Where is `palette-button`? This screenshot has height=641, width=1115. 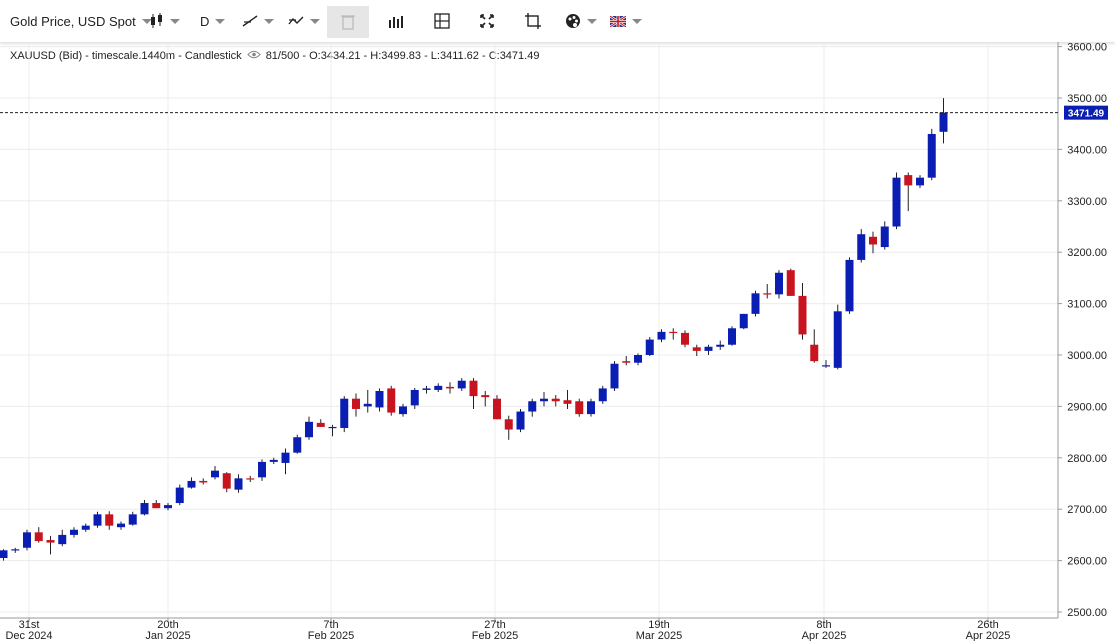
palette-button is located at coordinates (581, 21).